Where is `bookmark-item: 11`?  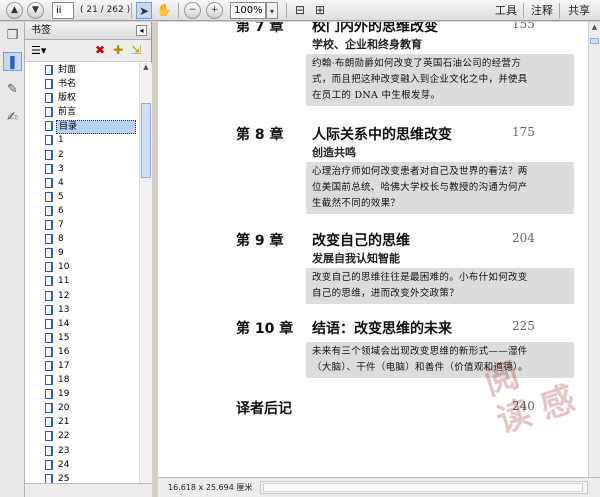
bookmark-item: 11 is located at coordinates (82, 281).